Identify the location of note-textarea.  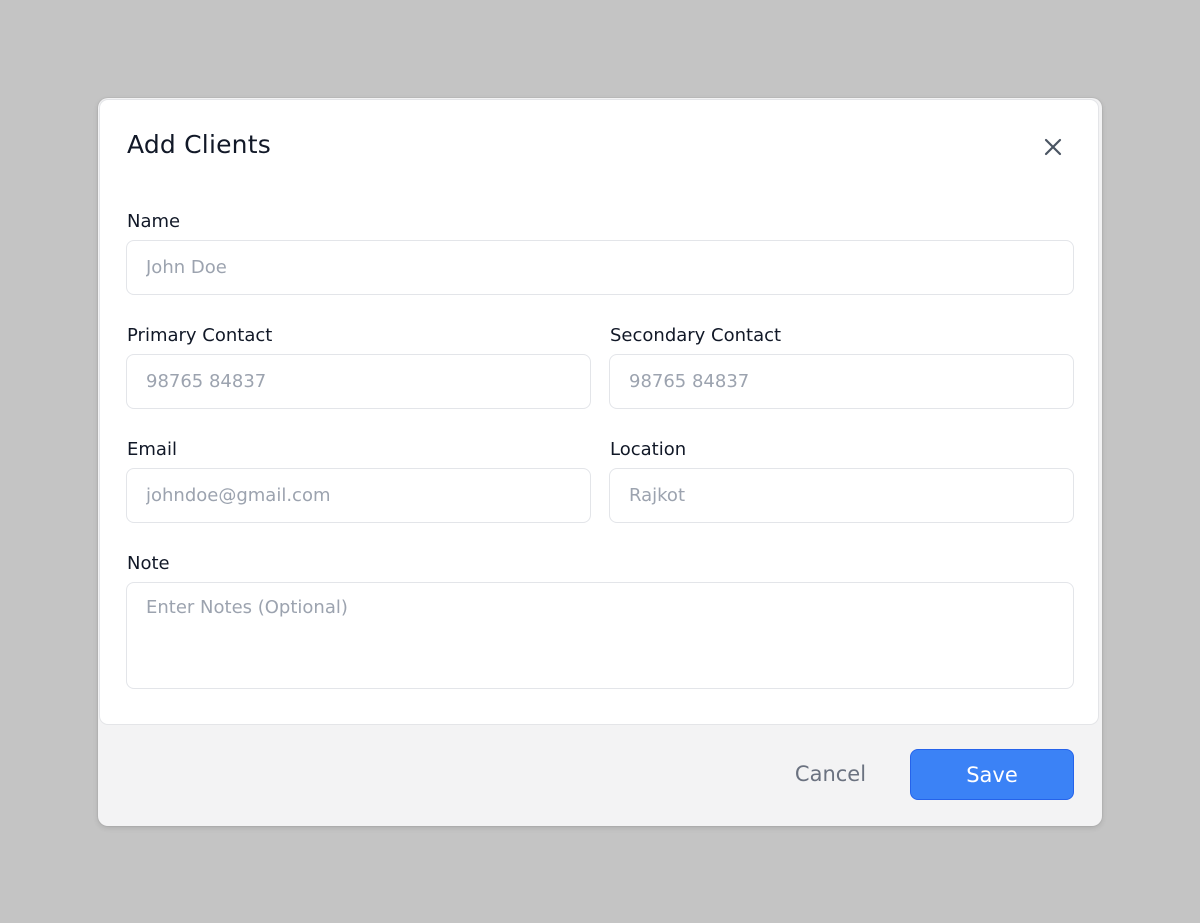
(600, 635).